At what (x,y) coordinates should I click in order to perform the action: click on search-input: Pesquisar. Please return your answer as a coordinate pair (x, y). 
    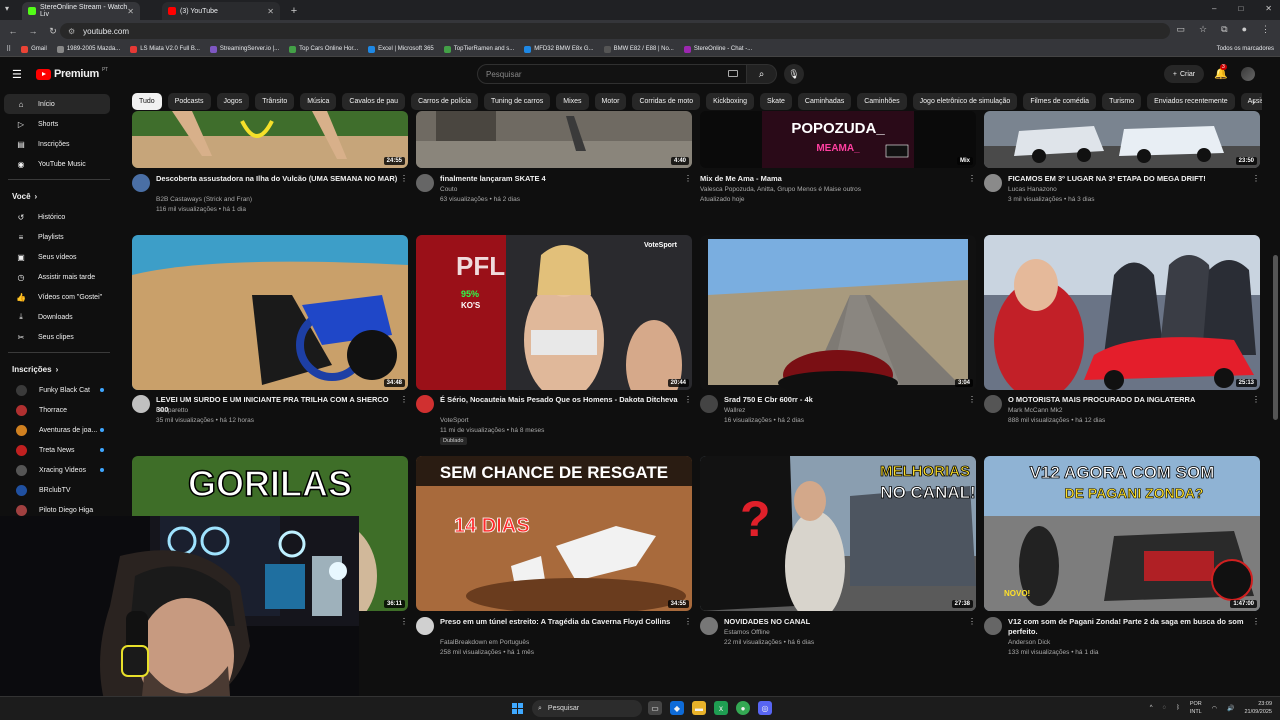
    Looking at the image, I should click on (612, 74).